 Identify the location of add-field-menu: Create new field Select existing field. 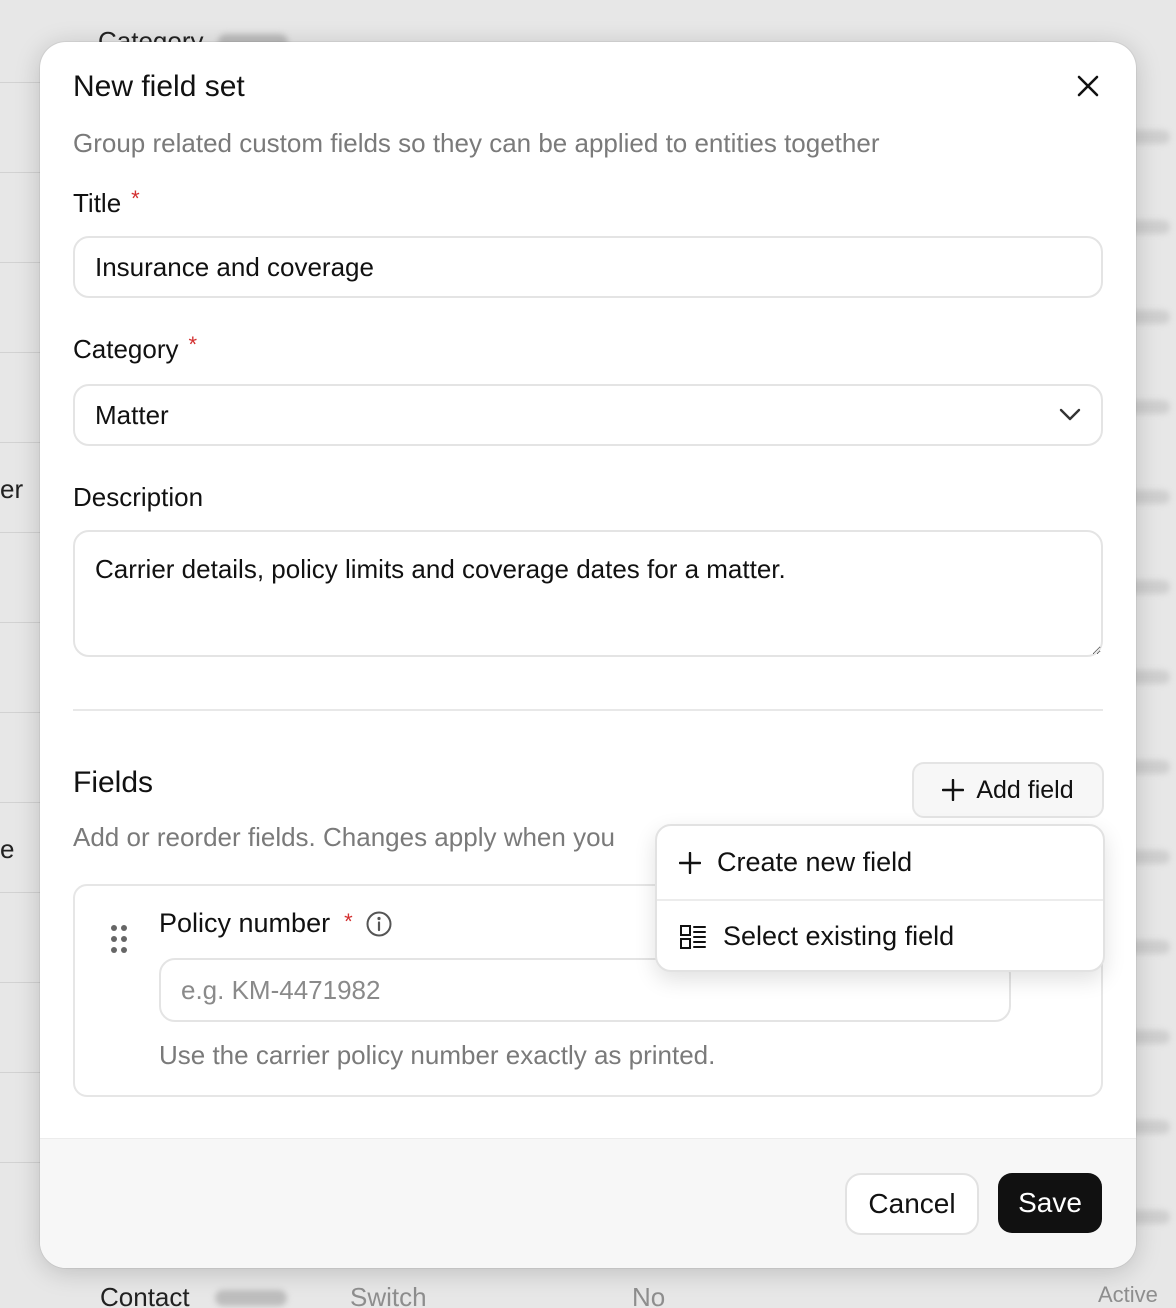
(880, 898).